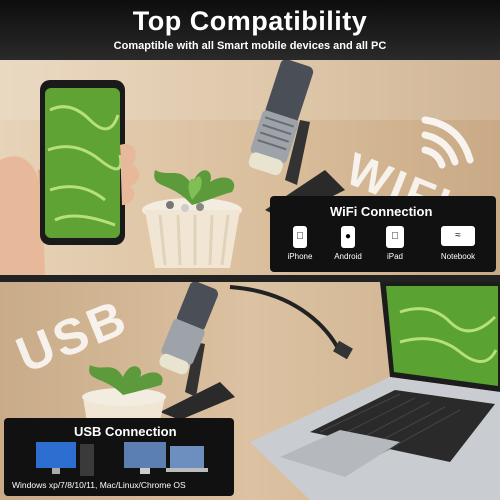 The image size is (500, 500). I want to click on phone-in-hand-illustration, so click(70, 177).